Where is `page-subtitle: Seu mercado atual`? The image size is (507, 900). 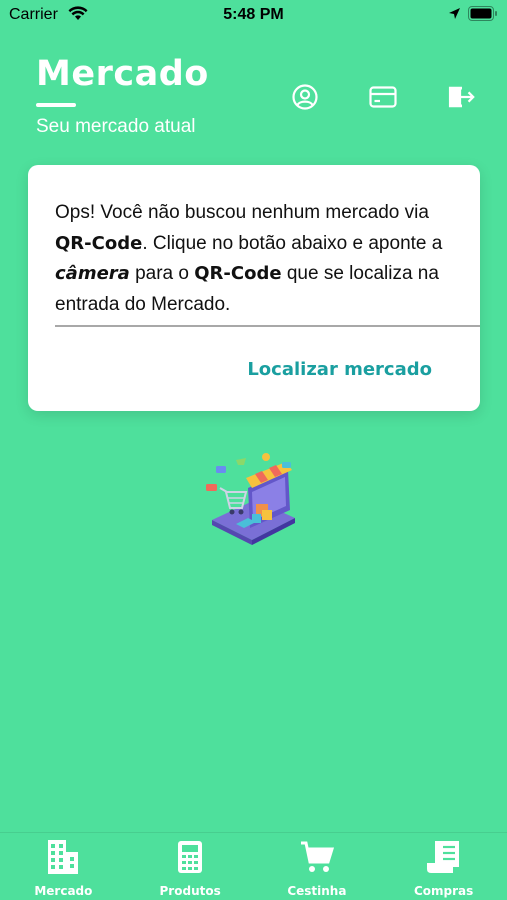 page-subtitle: Seu mercado atual is located at coordinates (116, 126).